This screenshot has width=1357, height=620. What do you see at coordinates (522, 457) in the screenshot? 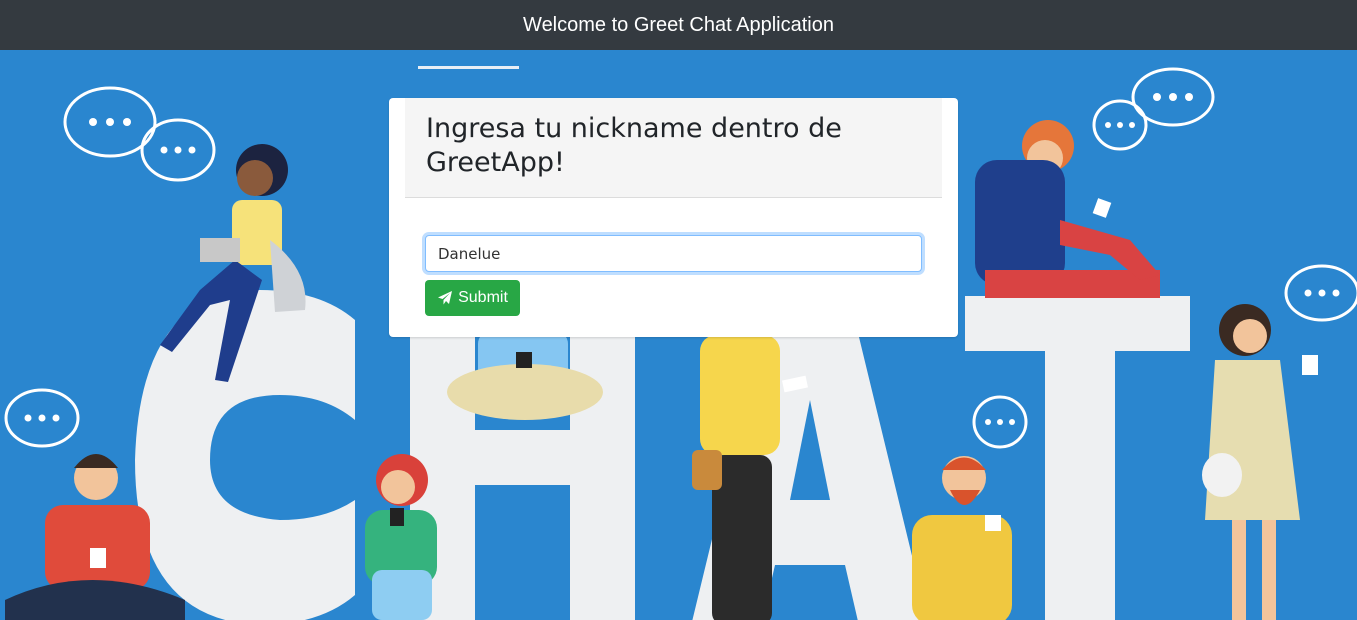
I see `letter-h-bar` at bounding box center [522, 457].